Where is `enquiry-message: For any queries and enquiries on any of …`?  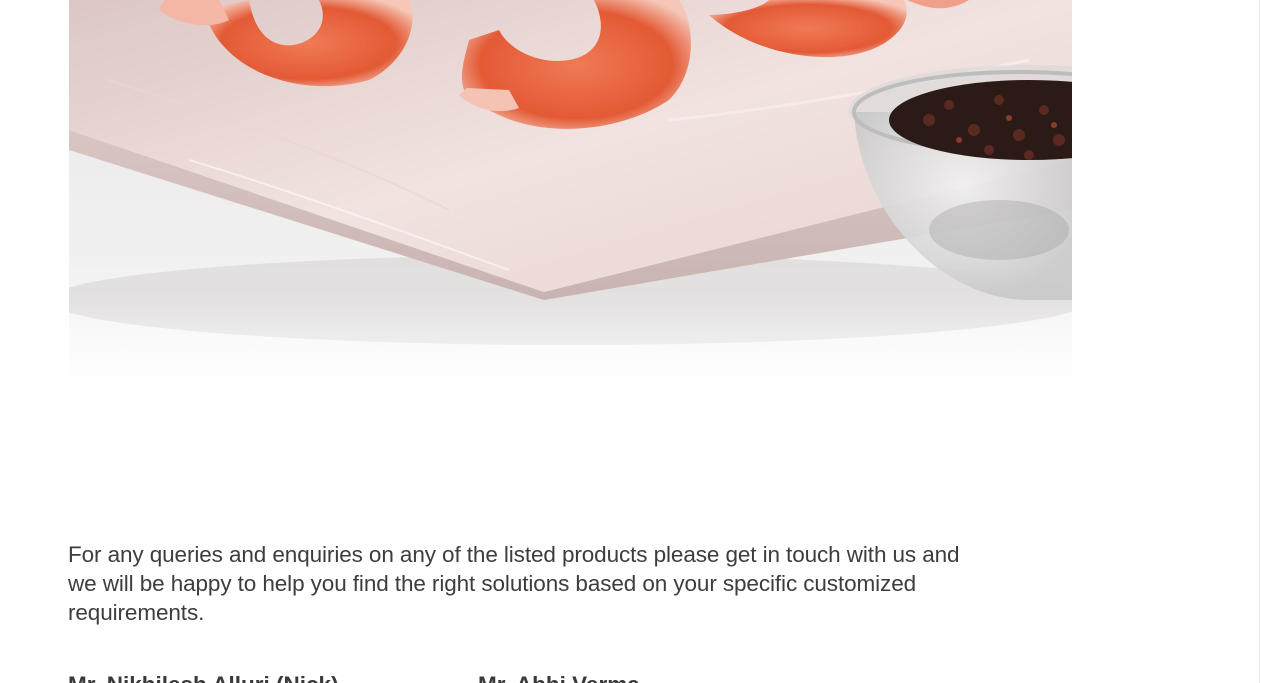 enquiry-message: For any queries and enquiries on any of … is located at coordinates (514, 583).